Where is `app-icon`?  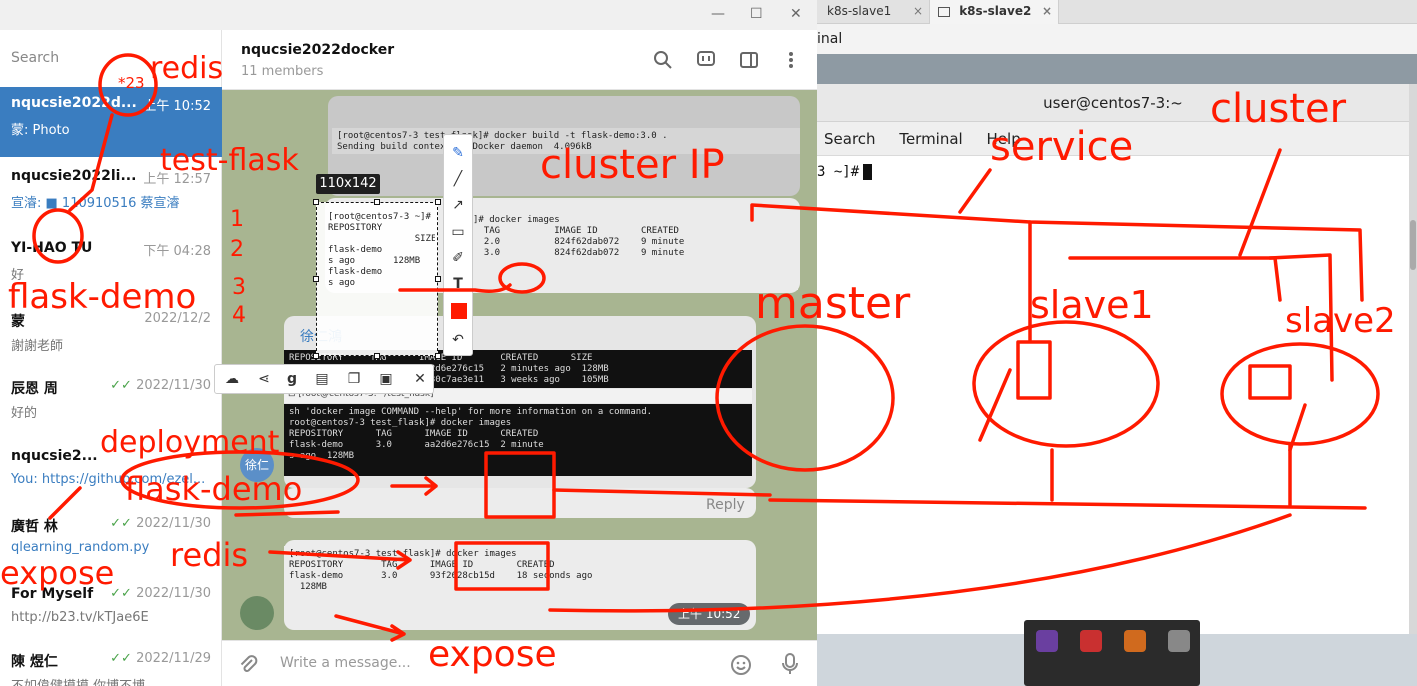 app-icon is located at coordinates (1135, 641).